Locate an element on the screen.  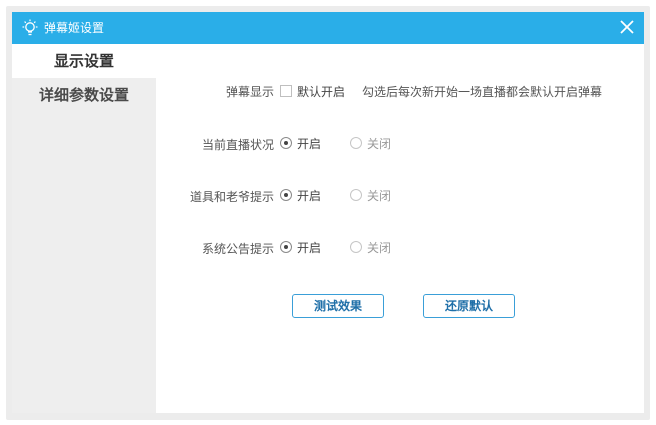
titlebar: 弹幕姬设置 is located at coordinates (328, 28).